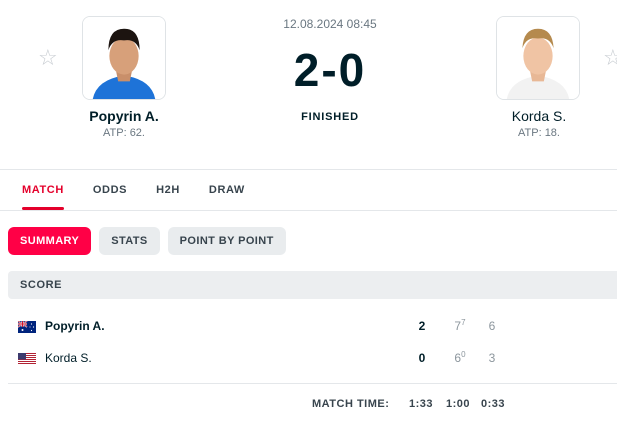  I want to click on home-set1-score: 77, so click(460, 326).